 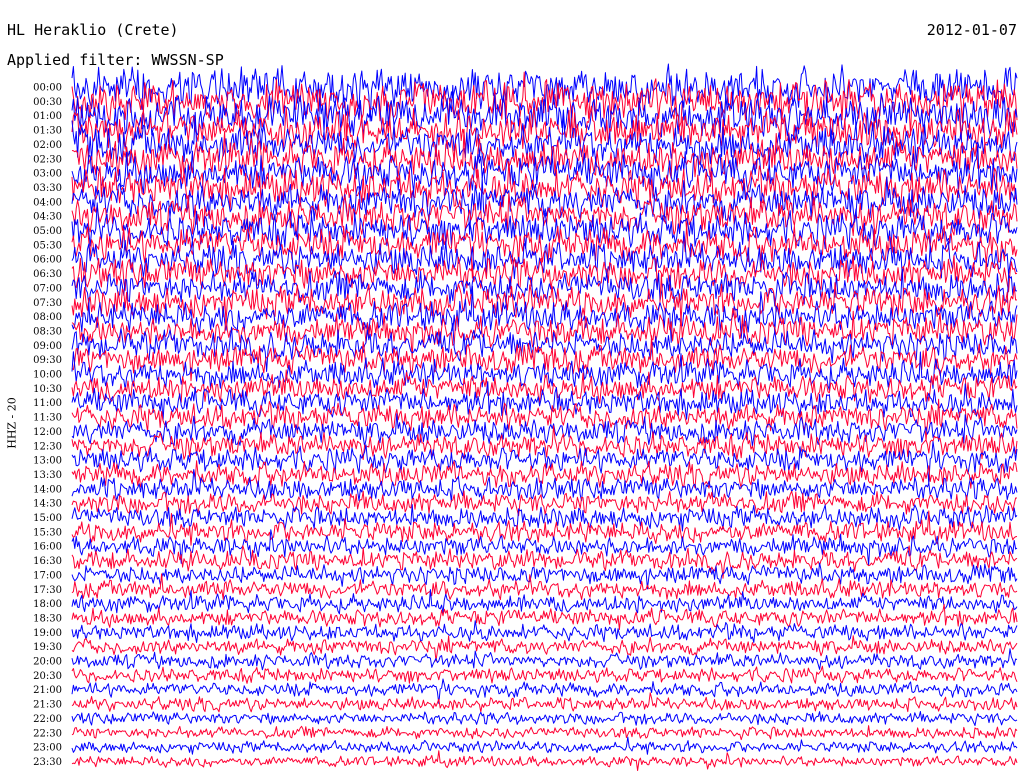 I want to click on row-time-label: 01:30, so click(x=47, y=131).